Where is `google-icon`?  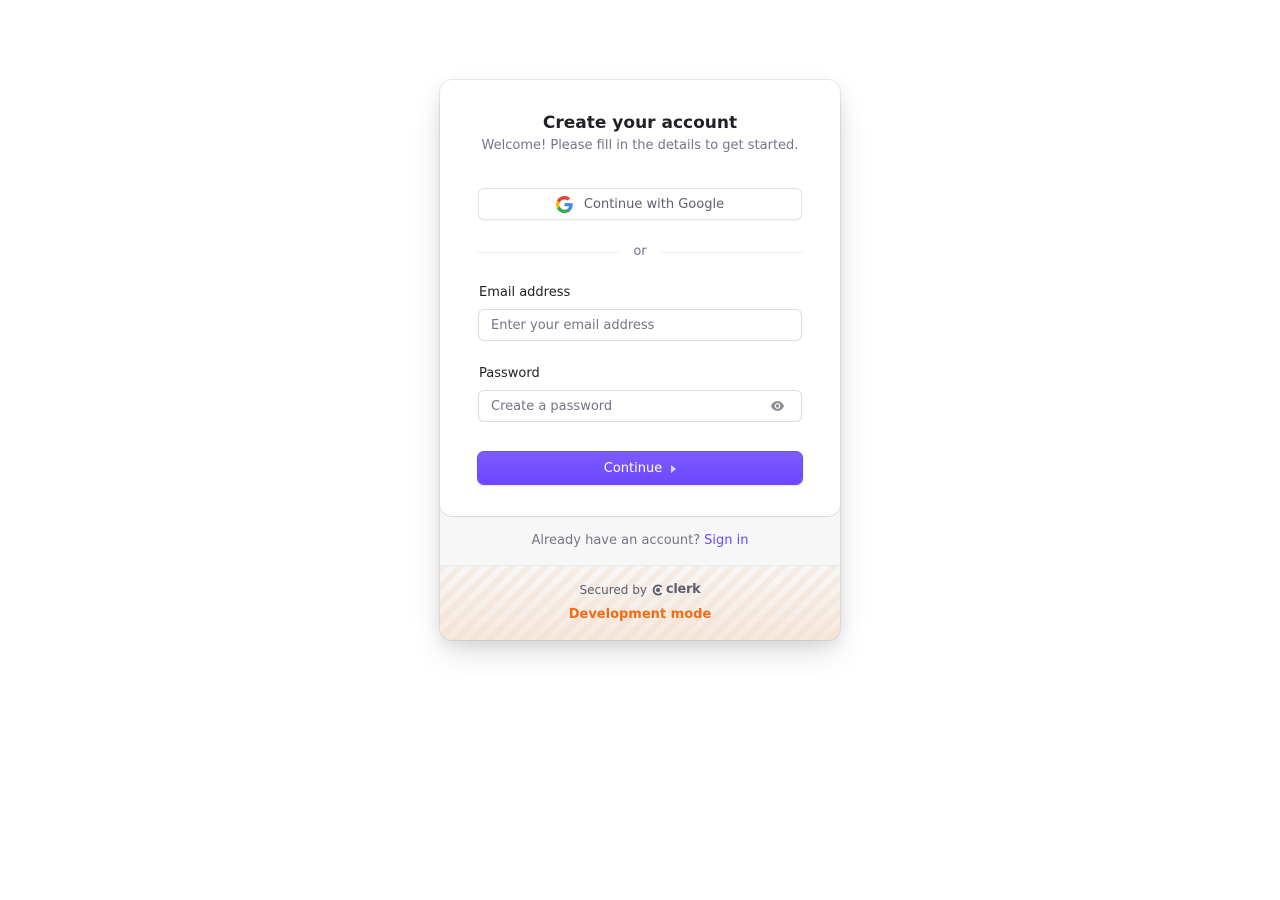
google-icon is located at coordinates (564, 204).